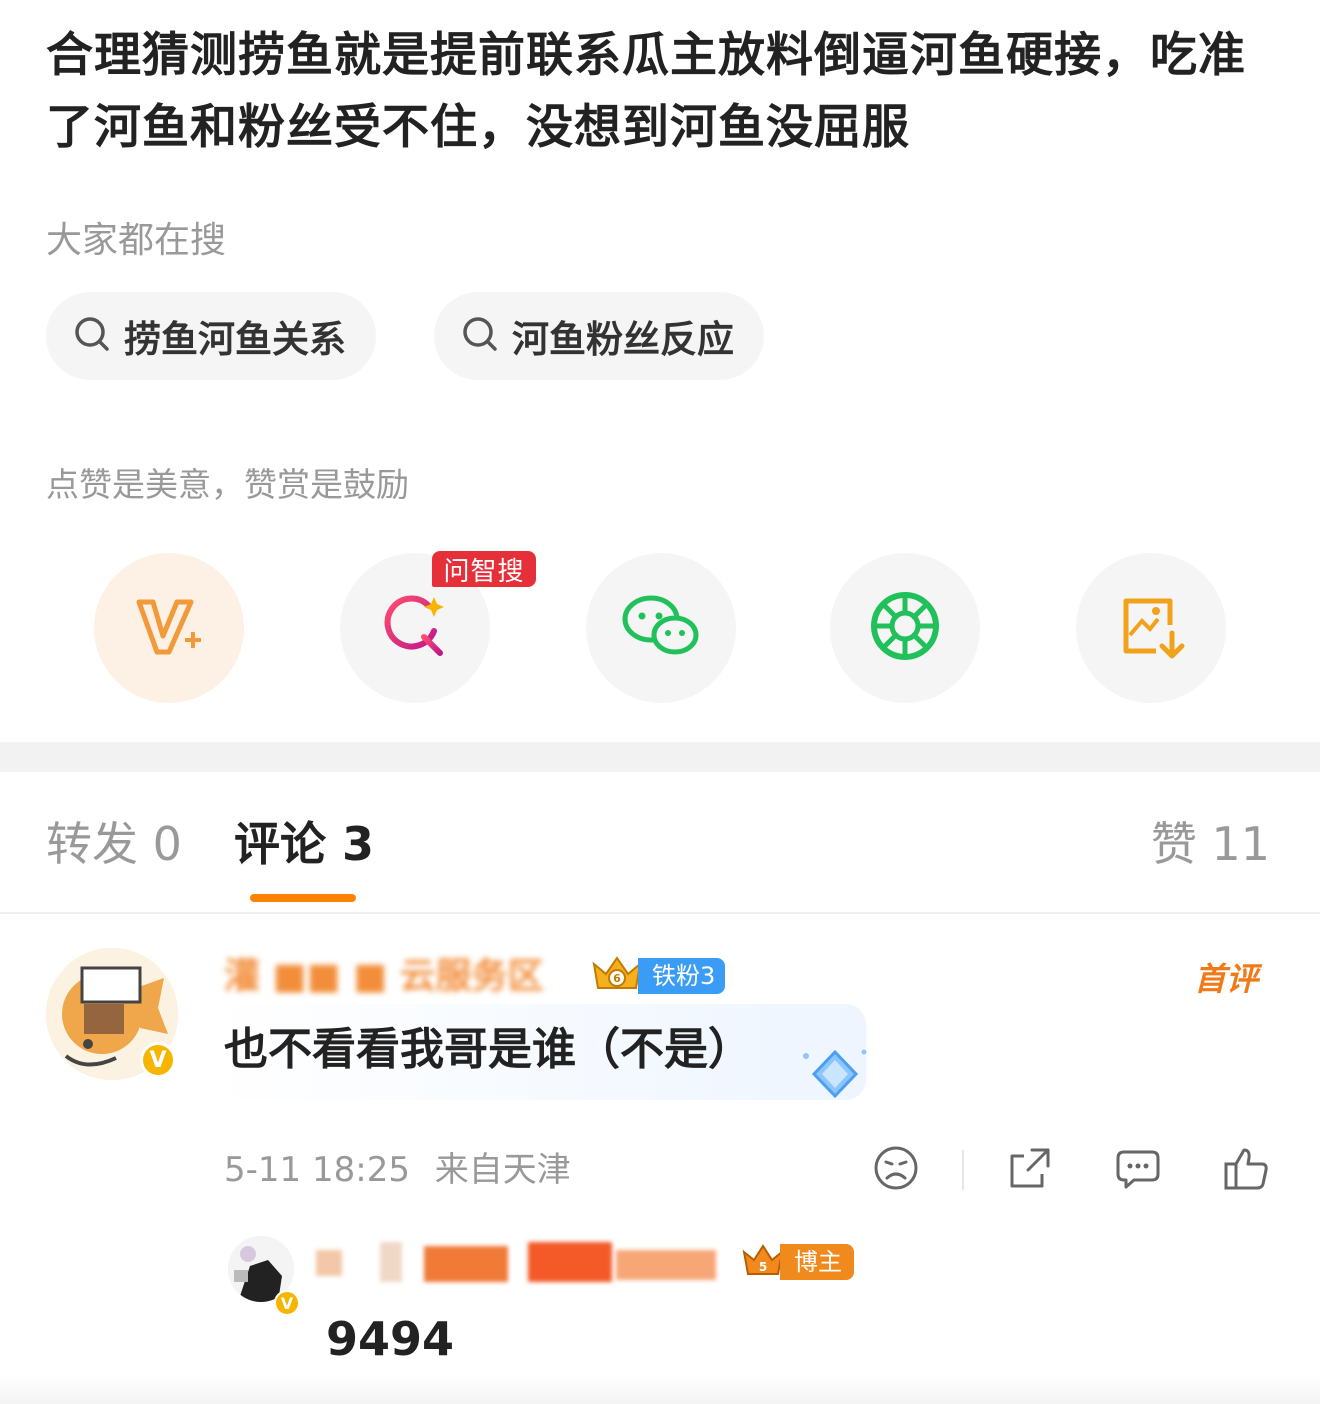  I want to click on first-comment-tag: 首评, so click(1225, 979).